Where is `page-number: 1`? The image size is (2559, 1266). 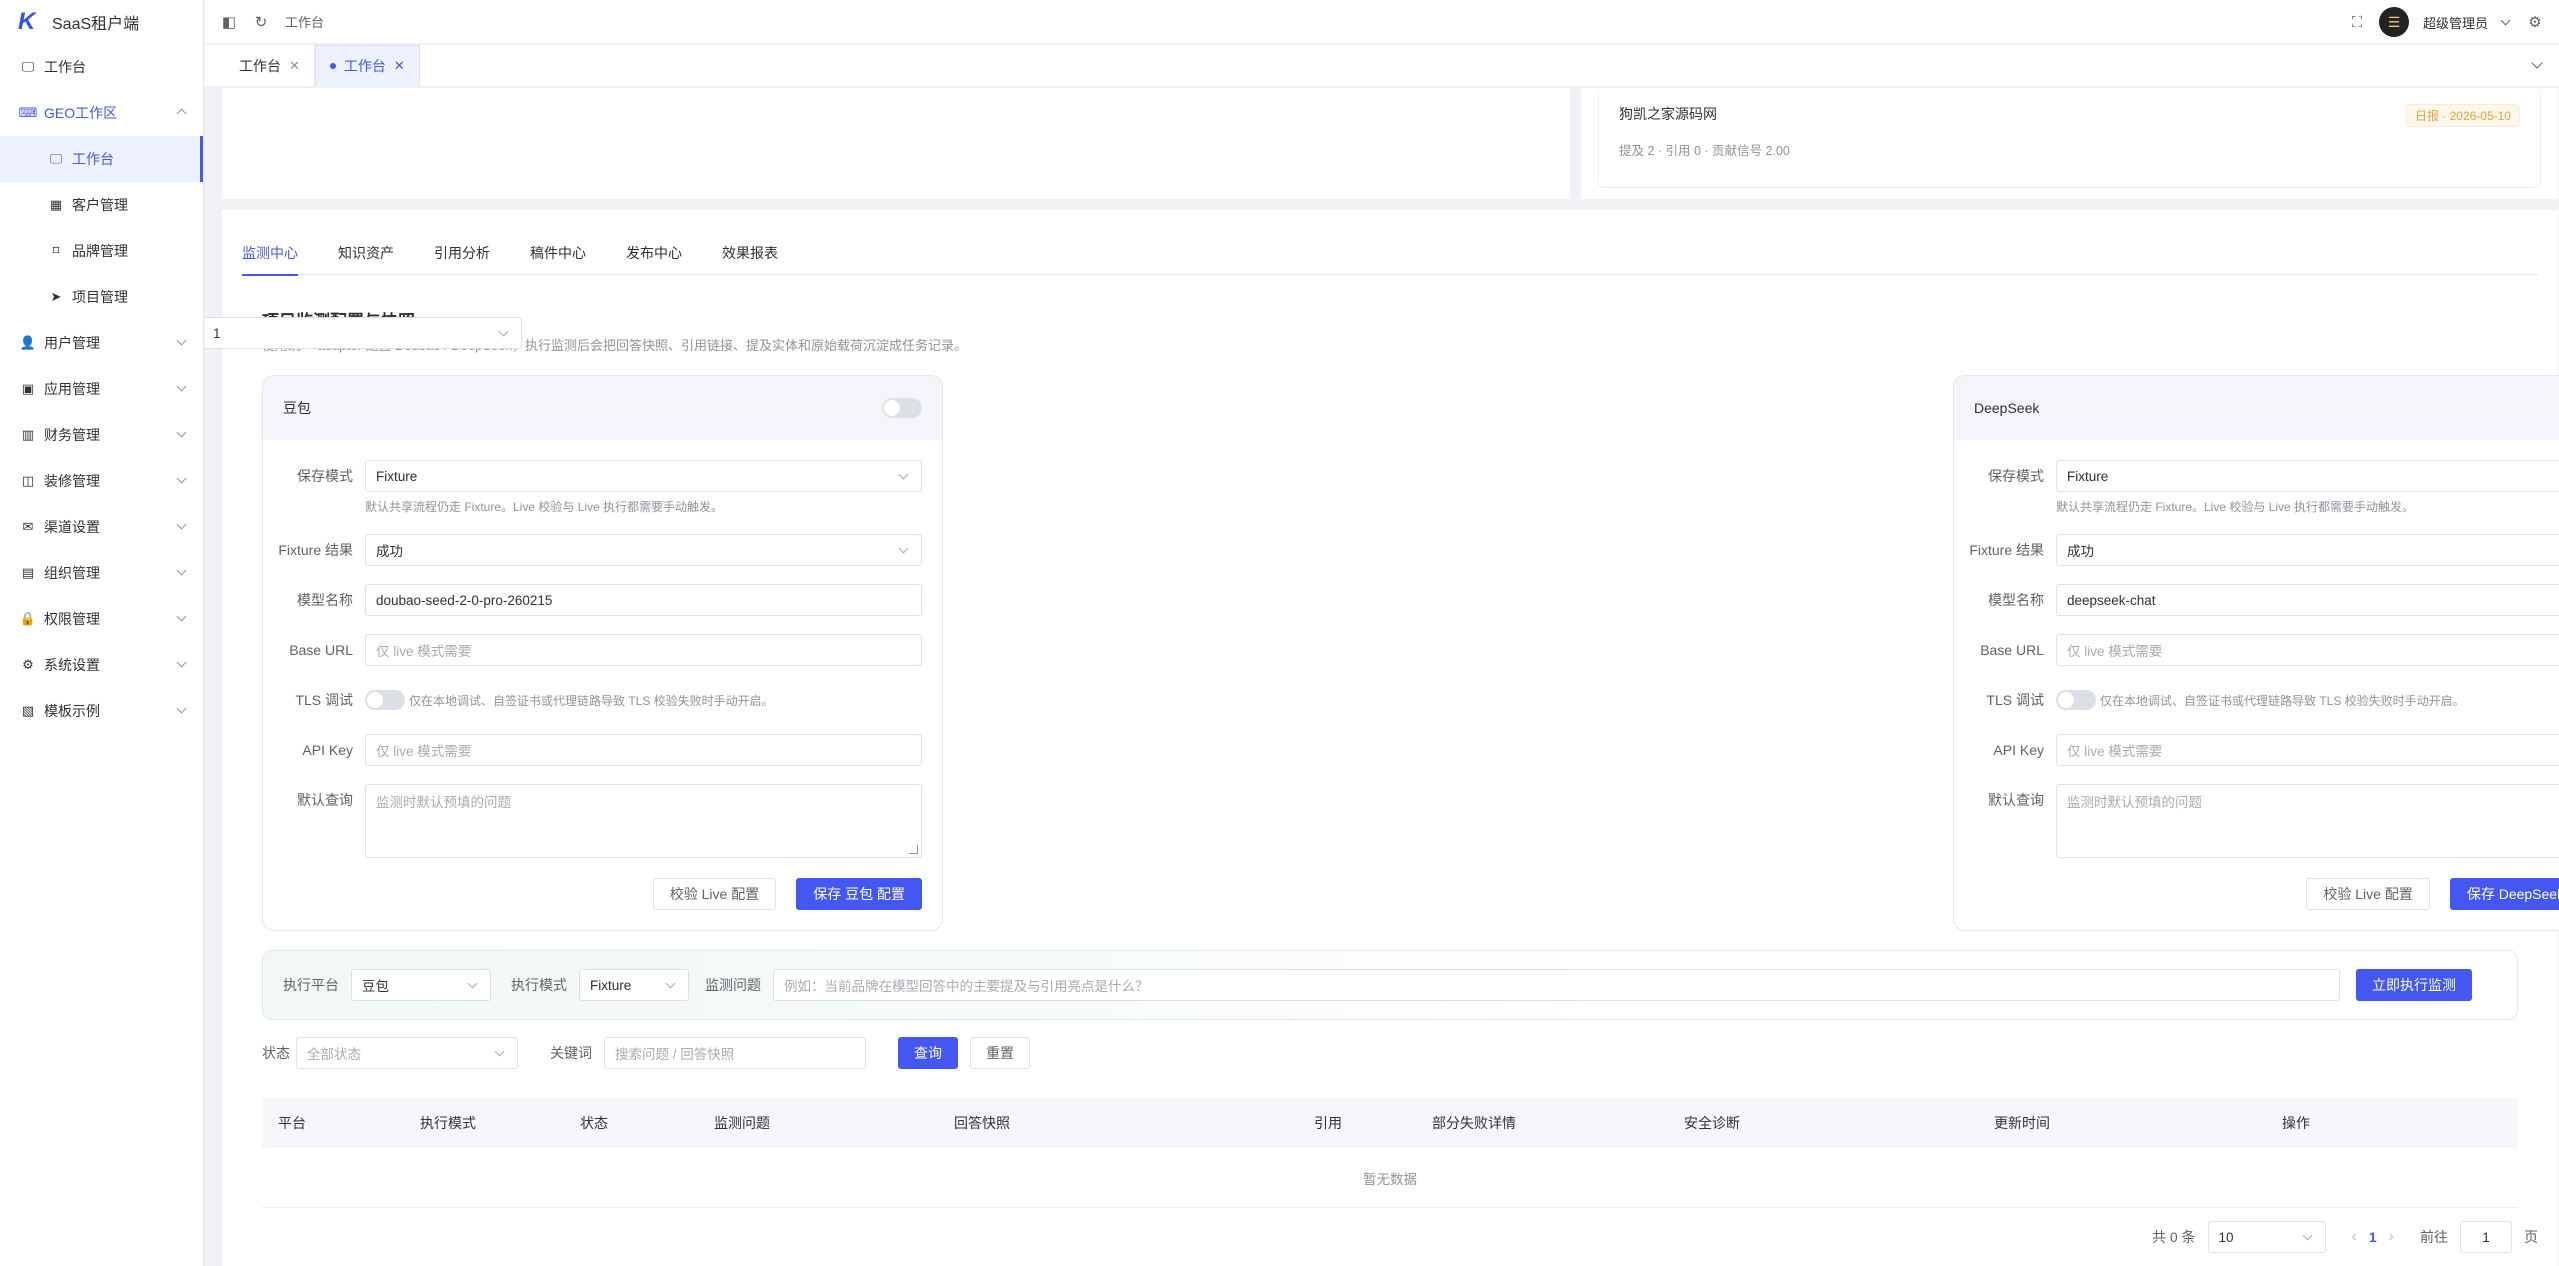
page-number: 1 is located at coordinates (2373, 1237).